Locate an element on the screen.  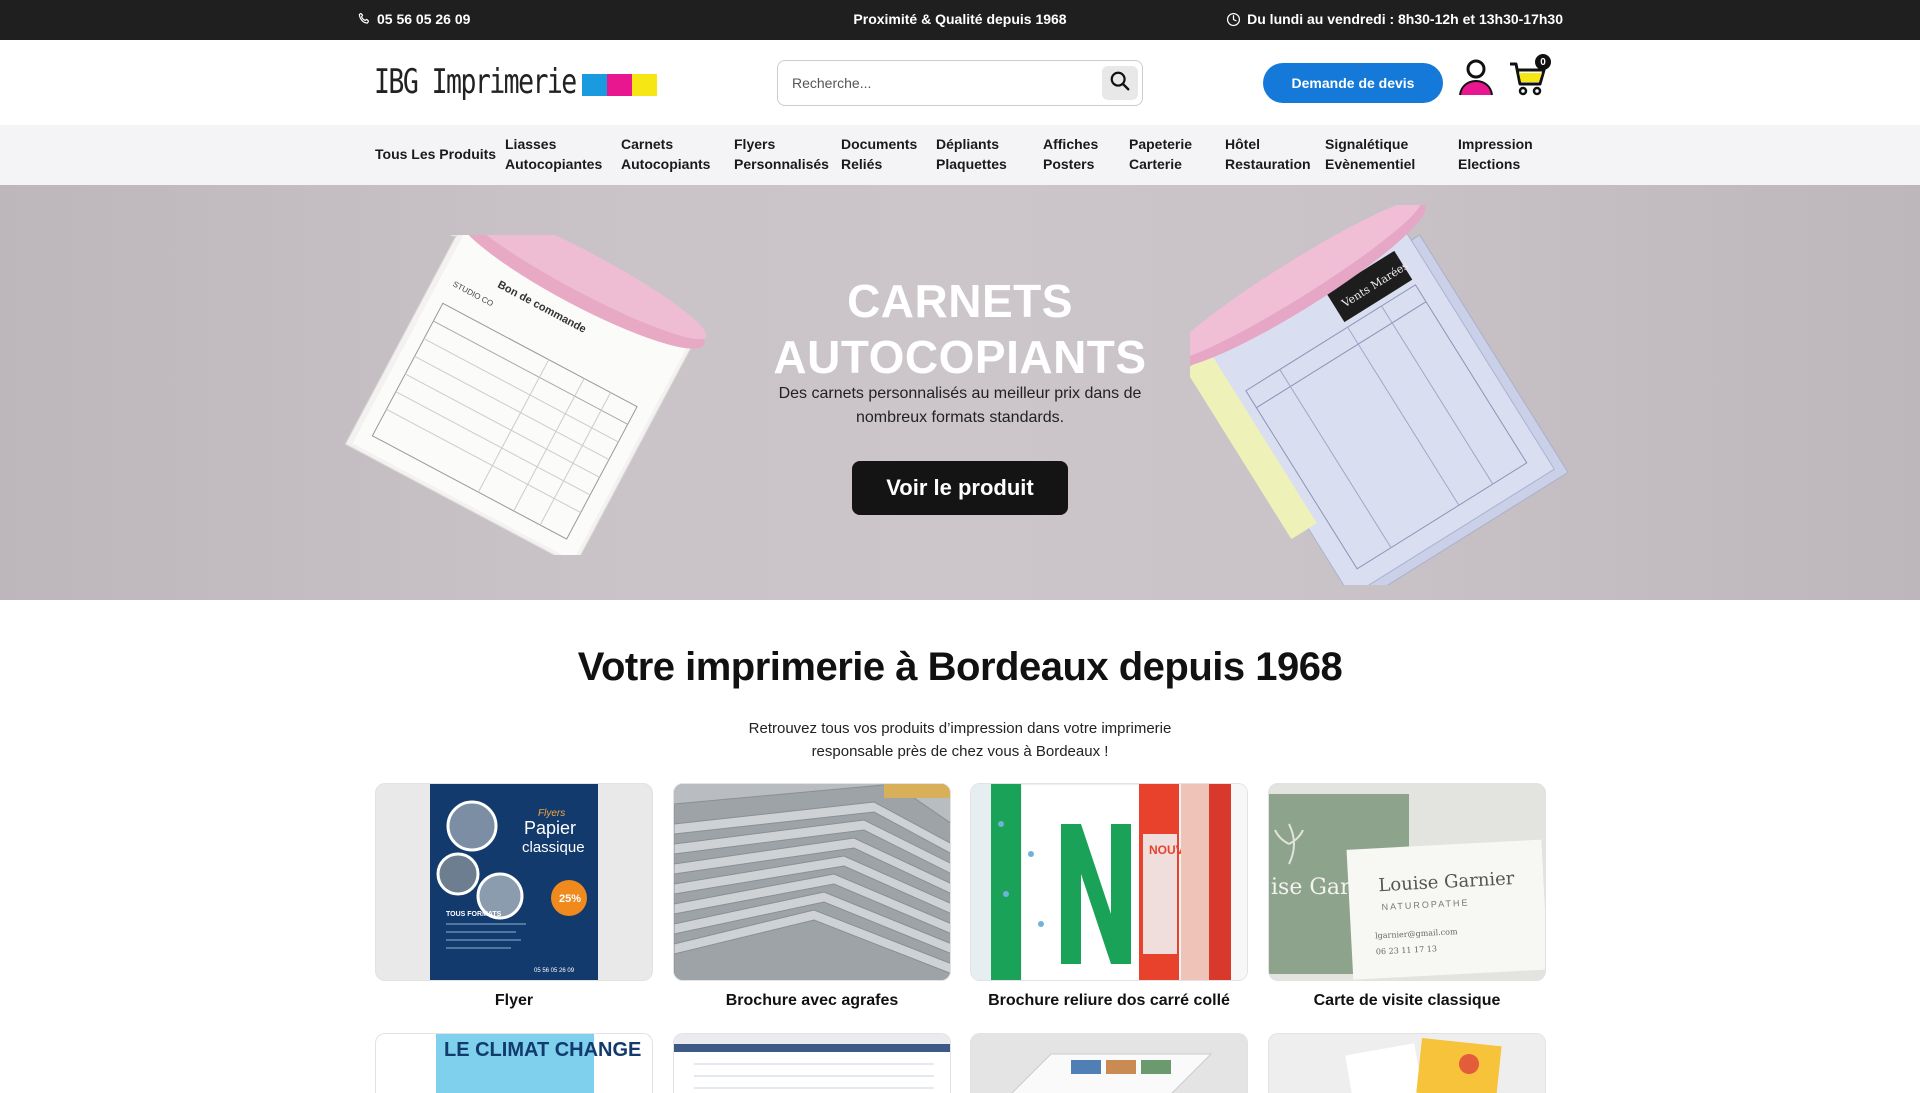
nav-item-flyers: Flyers Personnalisés is located at coordinates (781, 154).